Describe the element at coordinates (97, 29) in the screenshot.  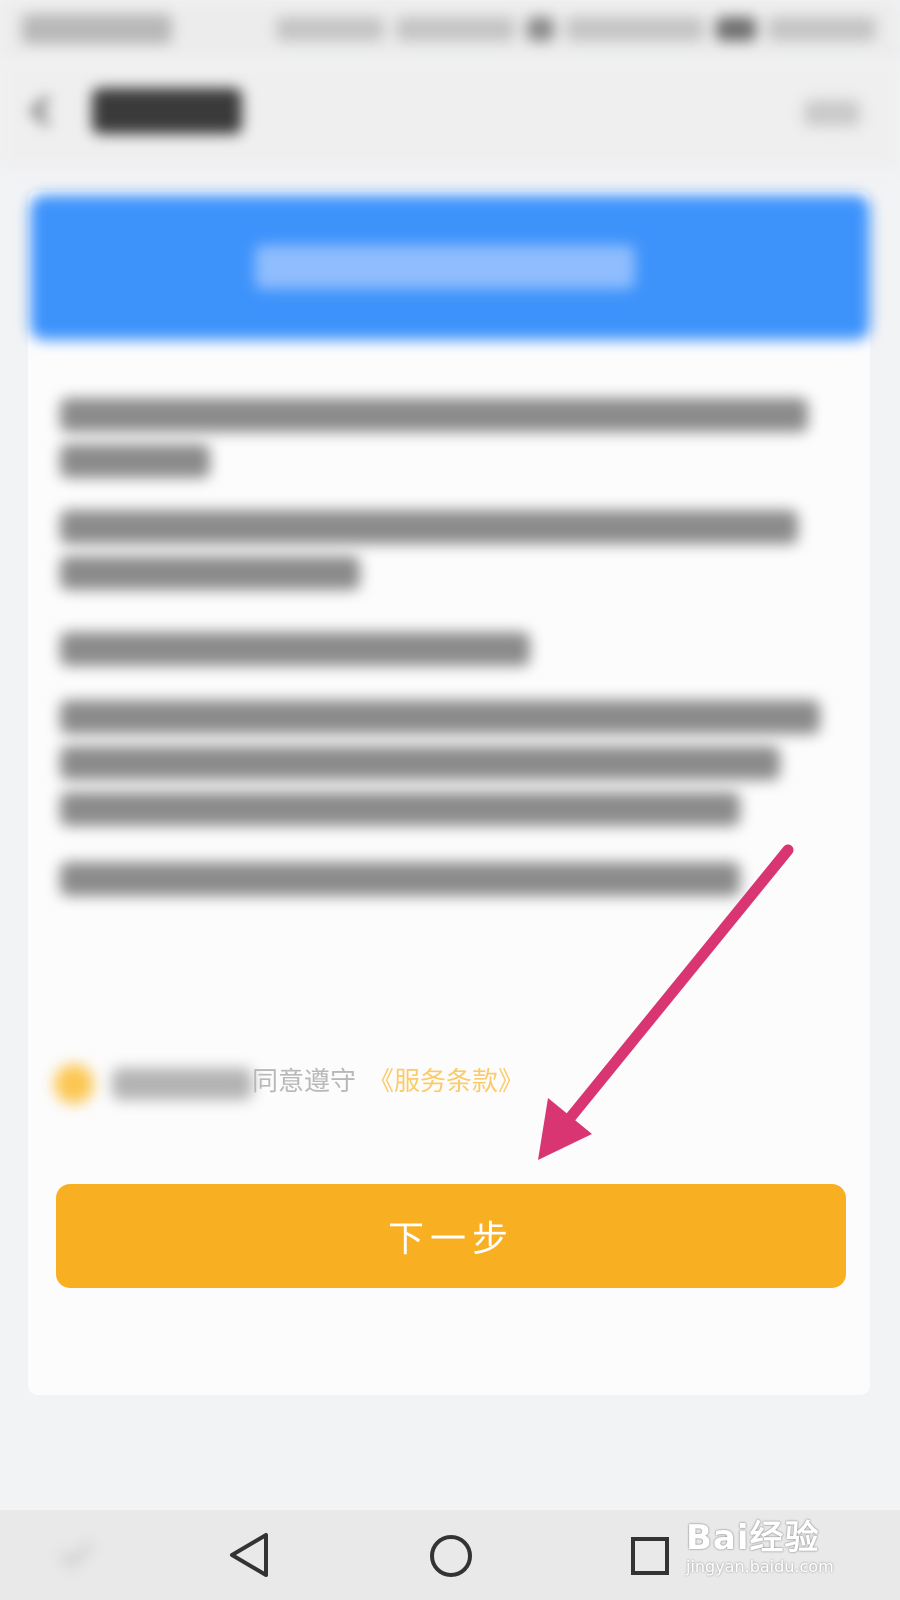
I see `carrier-info` at that location.